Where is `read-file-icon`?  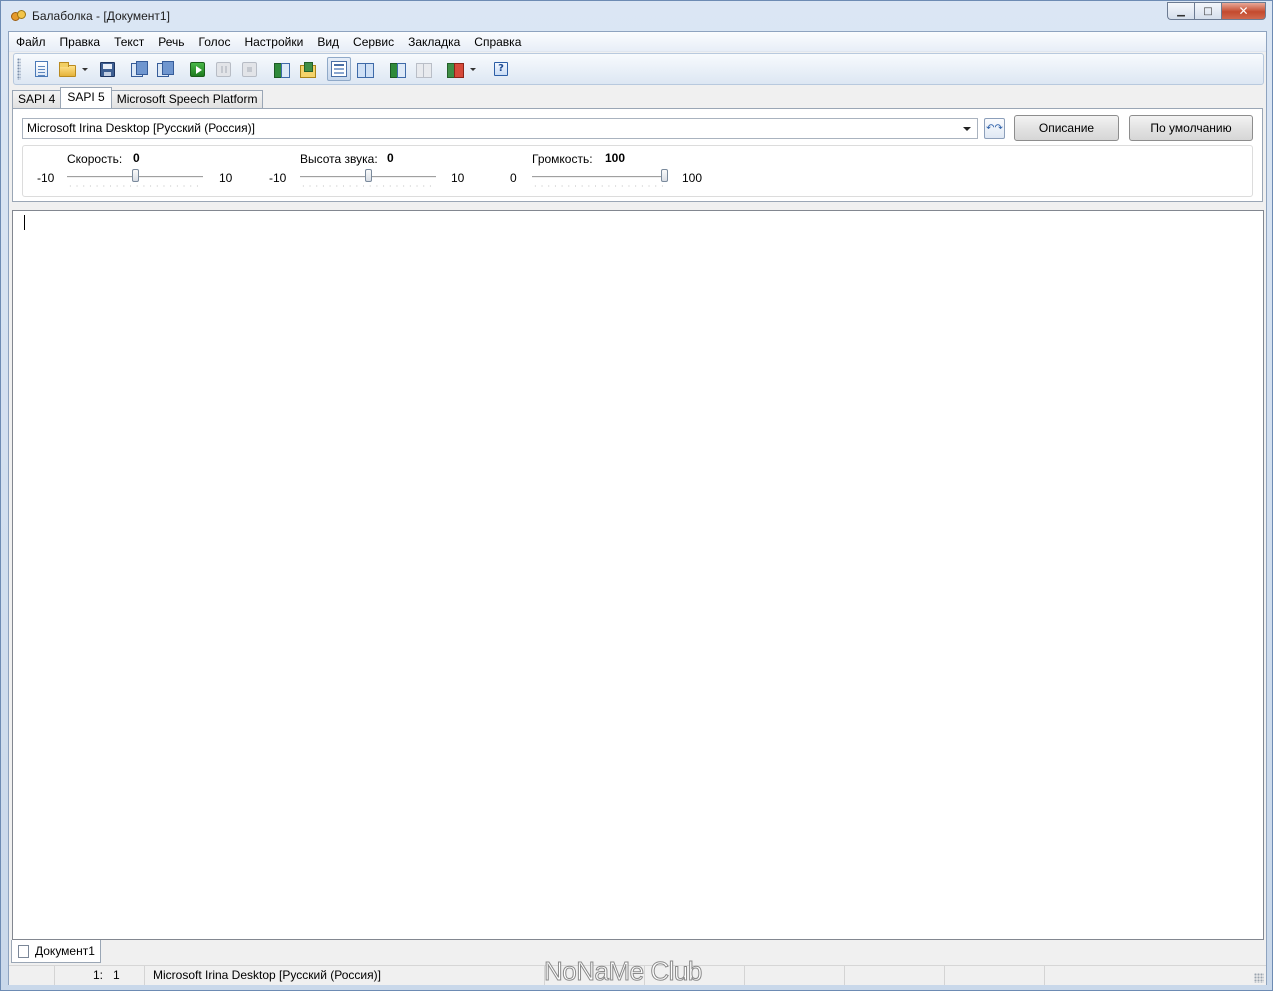
read-file-icon is located at coordinates (307, 69).